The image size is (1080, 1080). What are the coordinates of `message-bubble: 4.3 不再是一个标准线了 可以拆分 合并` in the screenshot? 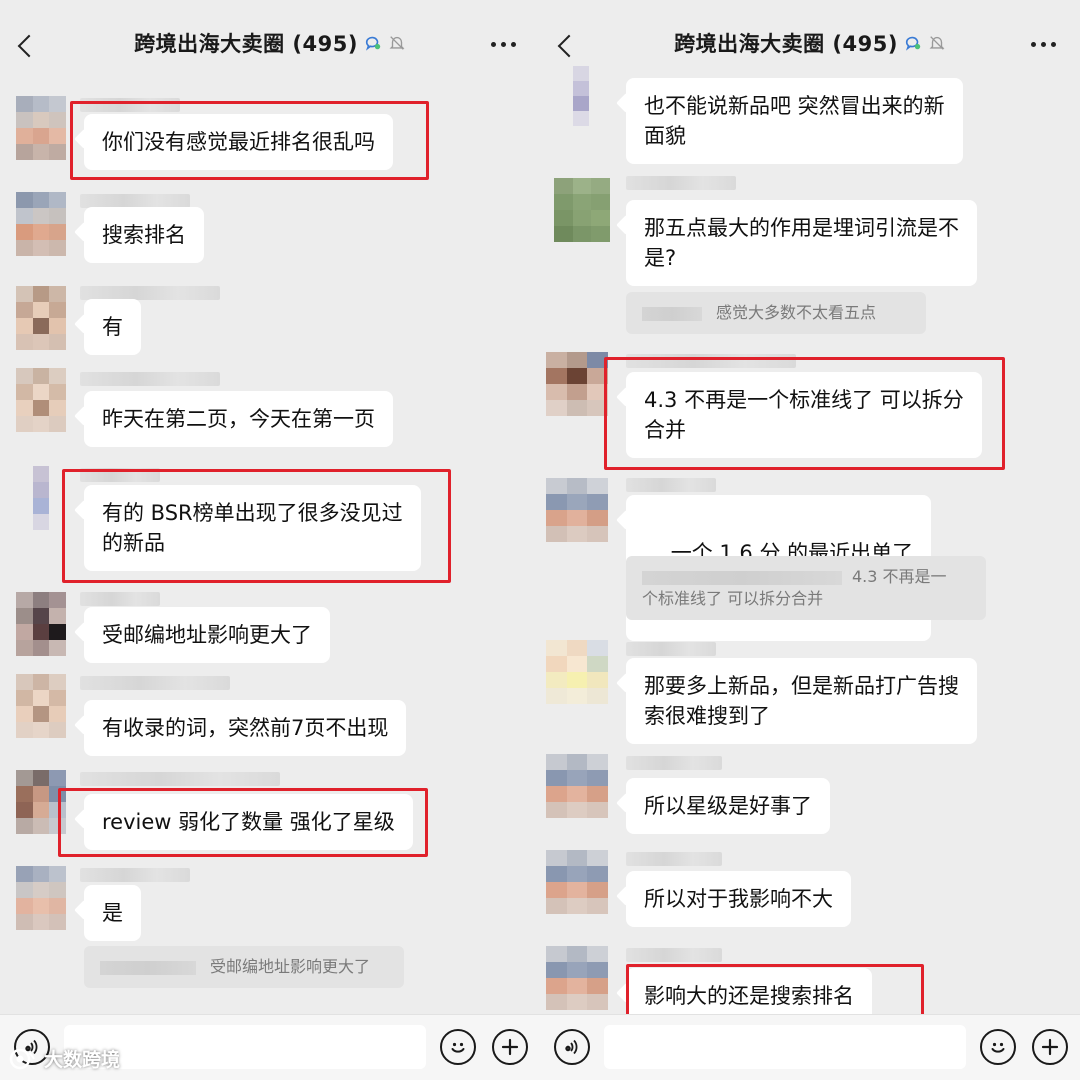 It's located at (804, 415).